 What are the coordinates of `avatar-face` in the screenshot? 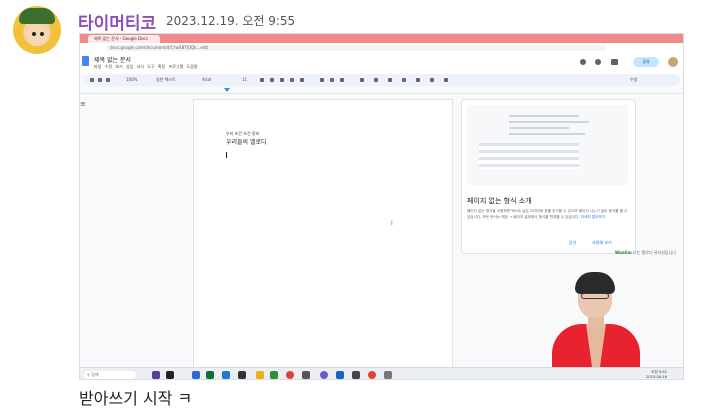 It's located at (37, 35).